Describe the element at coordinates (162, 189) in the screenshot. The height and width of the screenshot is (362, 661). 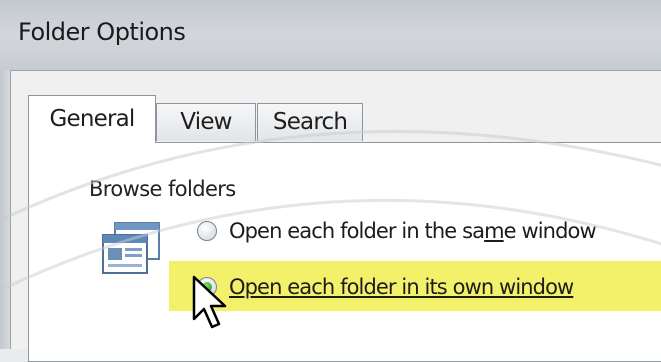
I see `browse-folders-label: Browse folders` at that location.